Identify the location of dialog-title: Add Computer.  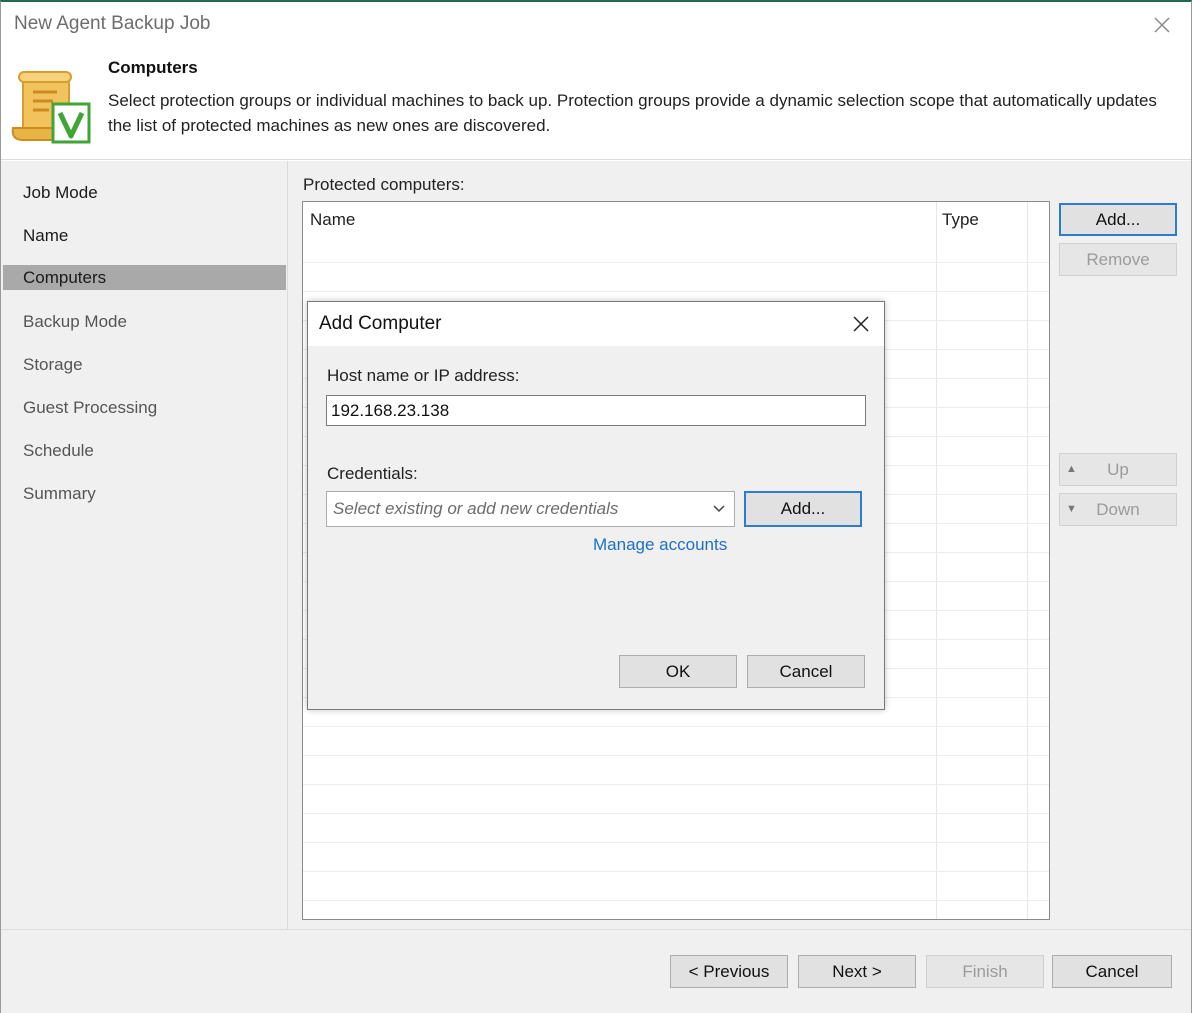
(380, 323).